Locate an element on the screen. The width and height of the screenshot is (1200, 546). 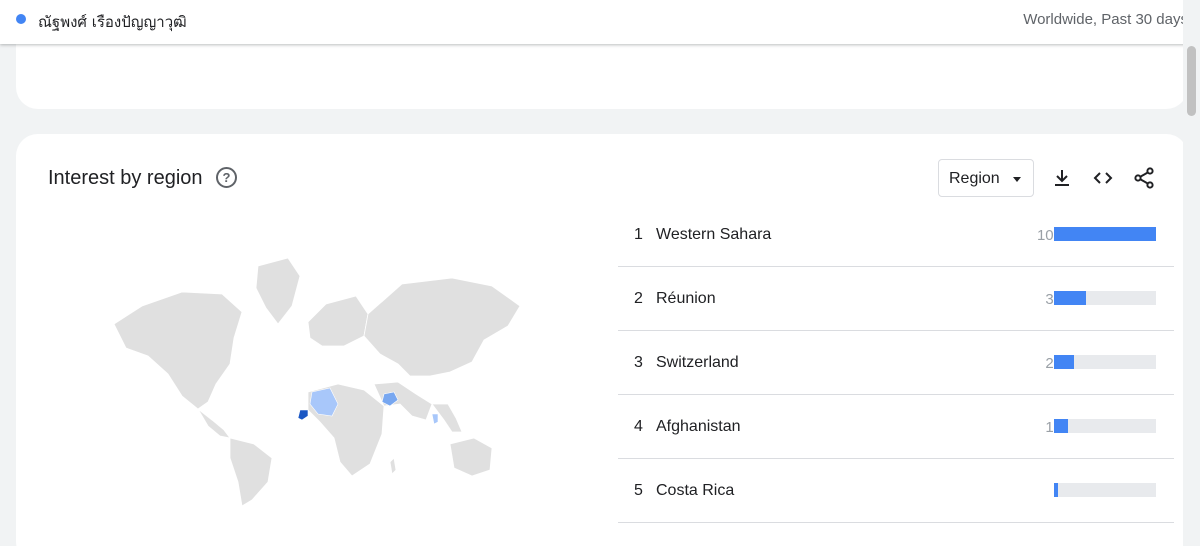
region-rank: 4 is located at coordinates (638, 426).